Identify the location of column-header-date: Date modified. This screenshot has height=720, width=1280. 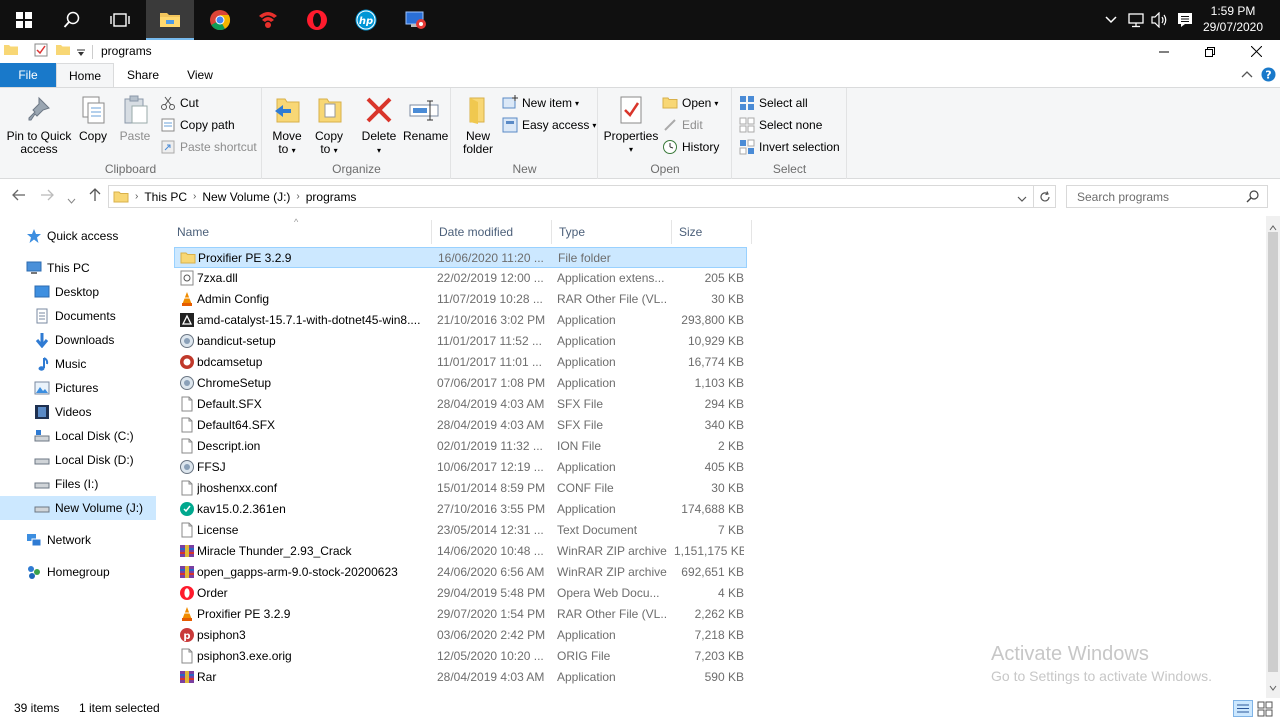
(492, 232).